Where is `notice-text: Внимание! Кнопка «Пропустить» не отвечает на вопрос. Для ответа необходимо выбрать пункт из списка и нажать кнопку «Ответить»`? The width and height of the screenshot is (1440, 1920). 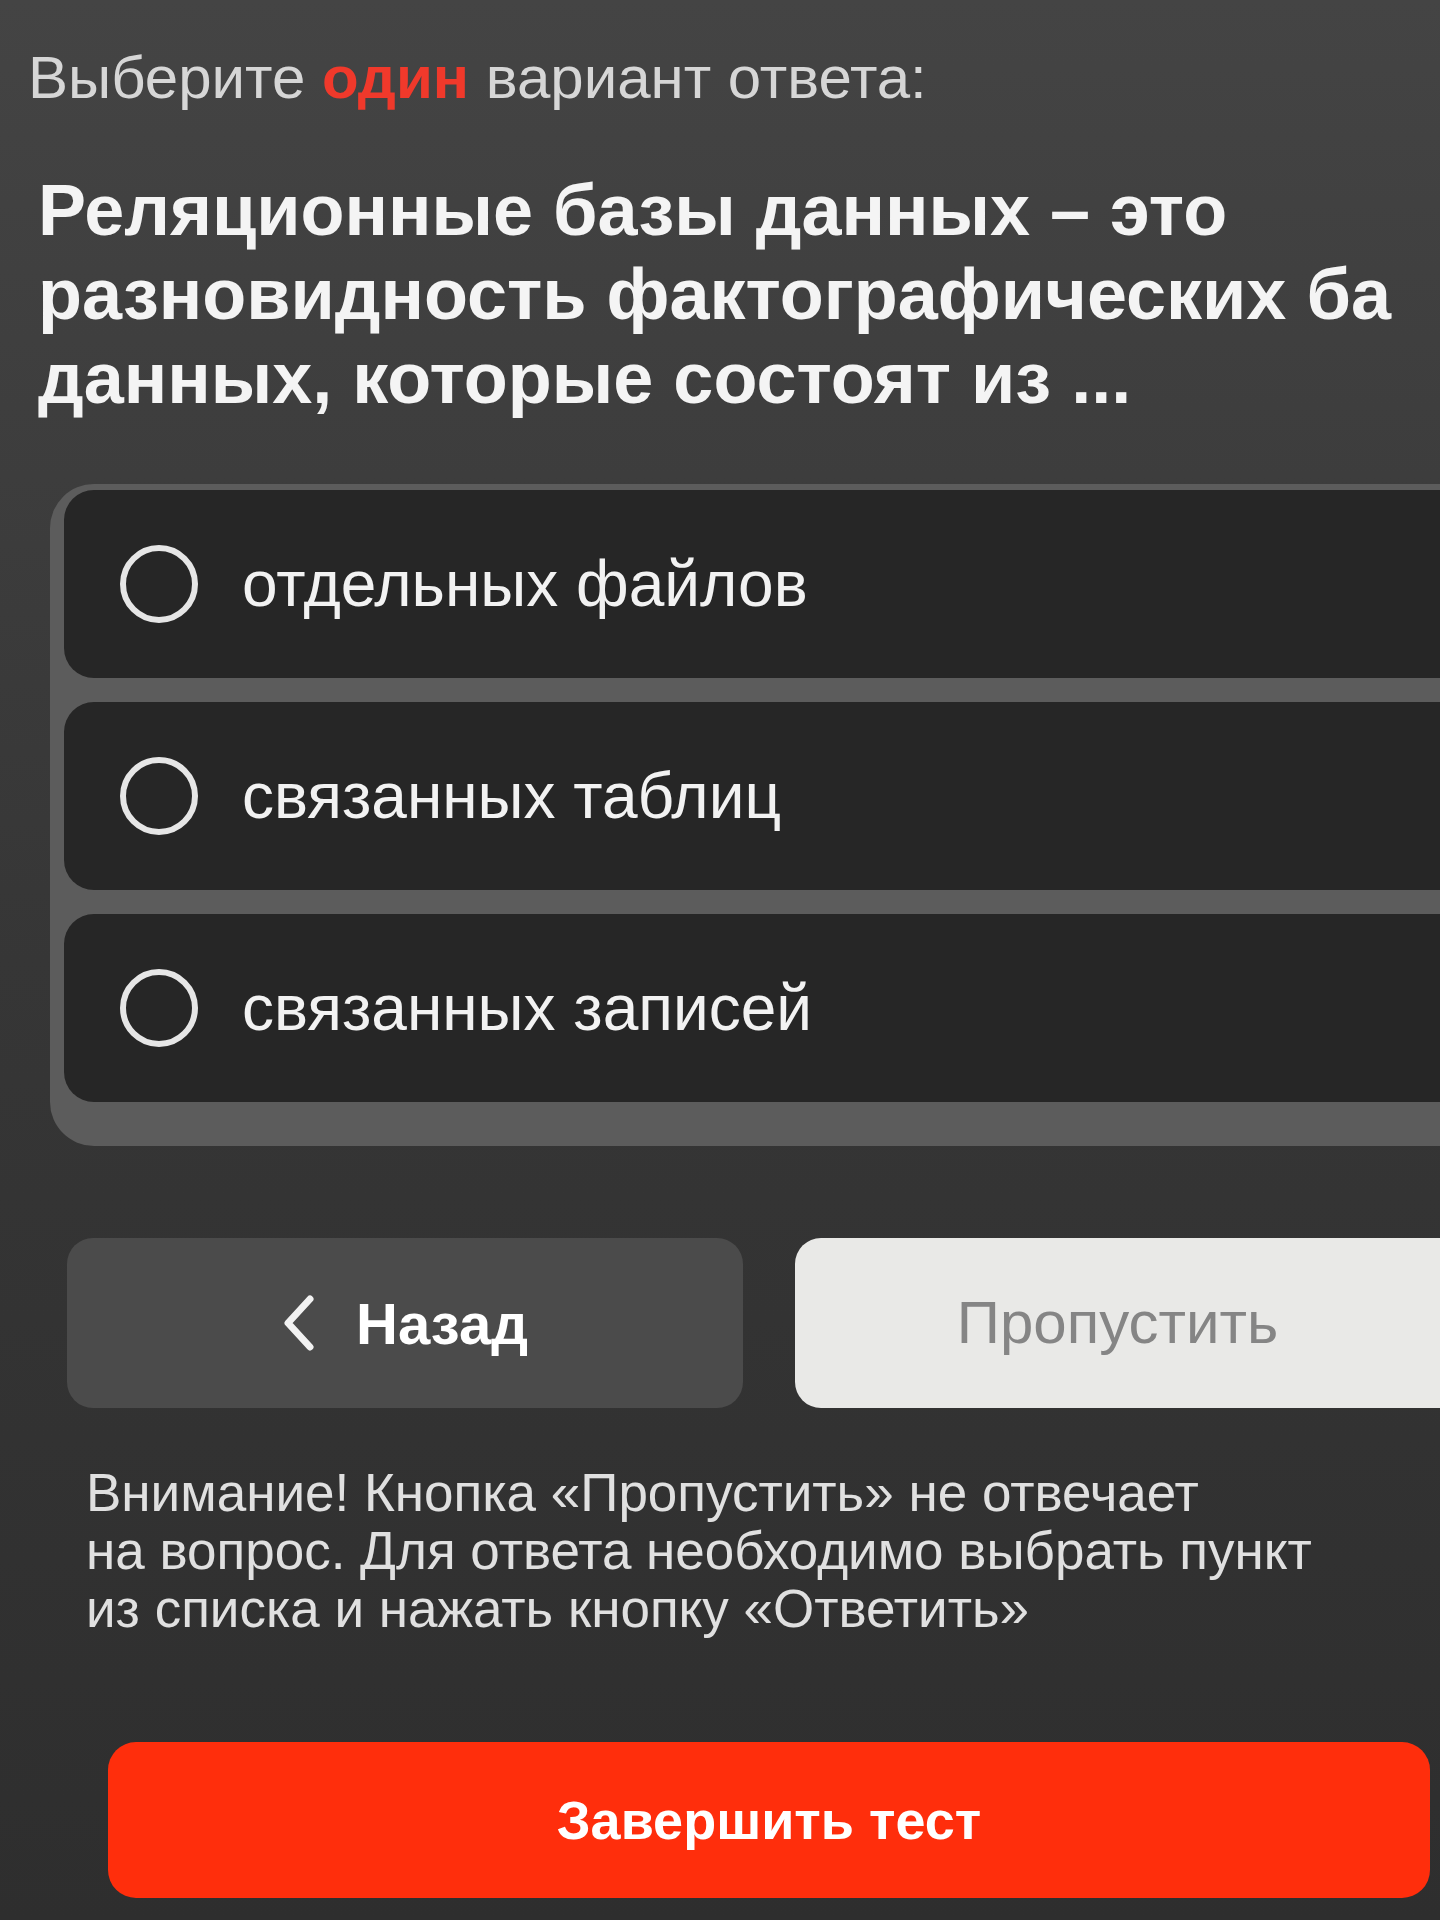 notice-text: Внимание! Кнопка «Пропустить» не отвечает на вопрос. Для ответа необходимо выбрать пункт из списка и нажать кнопку «Ответить» is located at coordinates (699, 1551).